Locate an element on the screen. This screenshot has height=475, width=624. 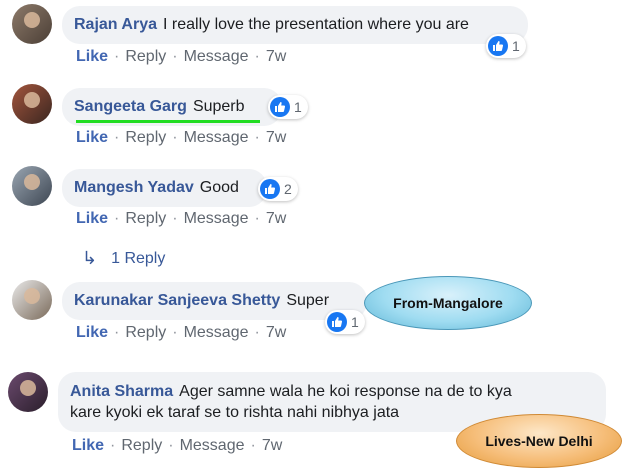
highlight-underline is located at coordinates (168, 121).